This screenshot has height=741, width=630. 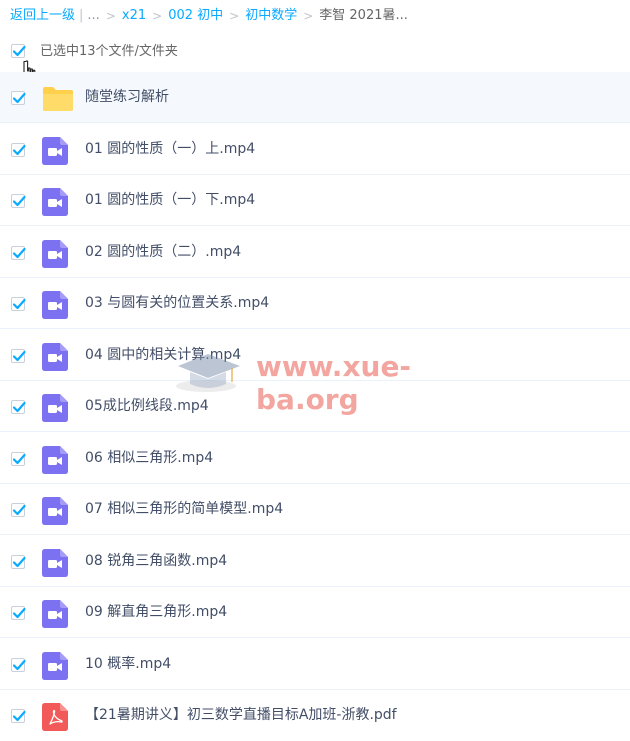 I want to click on file-name: 【21暑期讲义】初三数学直播目标A加班-浙教.pdf, so click(x=241, y=715).